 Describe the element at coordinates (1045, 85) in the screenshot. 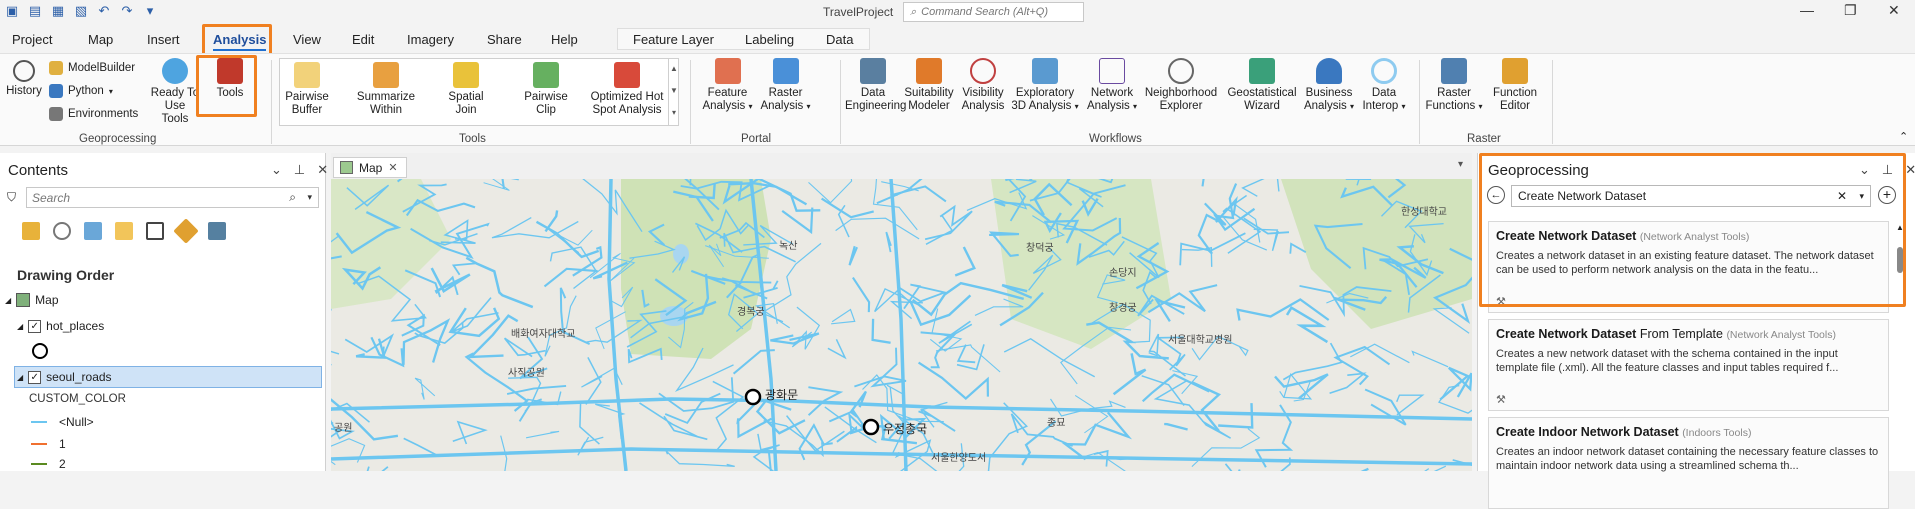

I see `exploratory-3d-button: Exploratory 3D Analysis ▾` at that location.